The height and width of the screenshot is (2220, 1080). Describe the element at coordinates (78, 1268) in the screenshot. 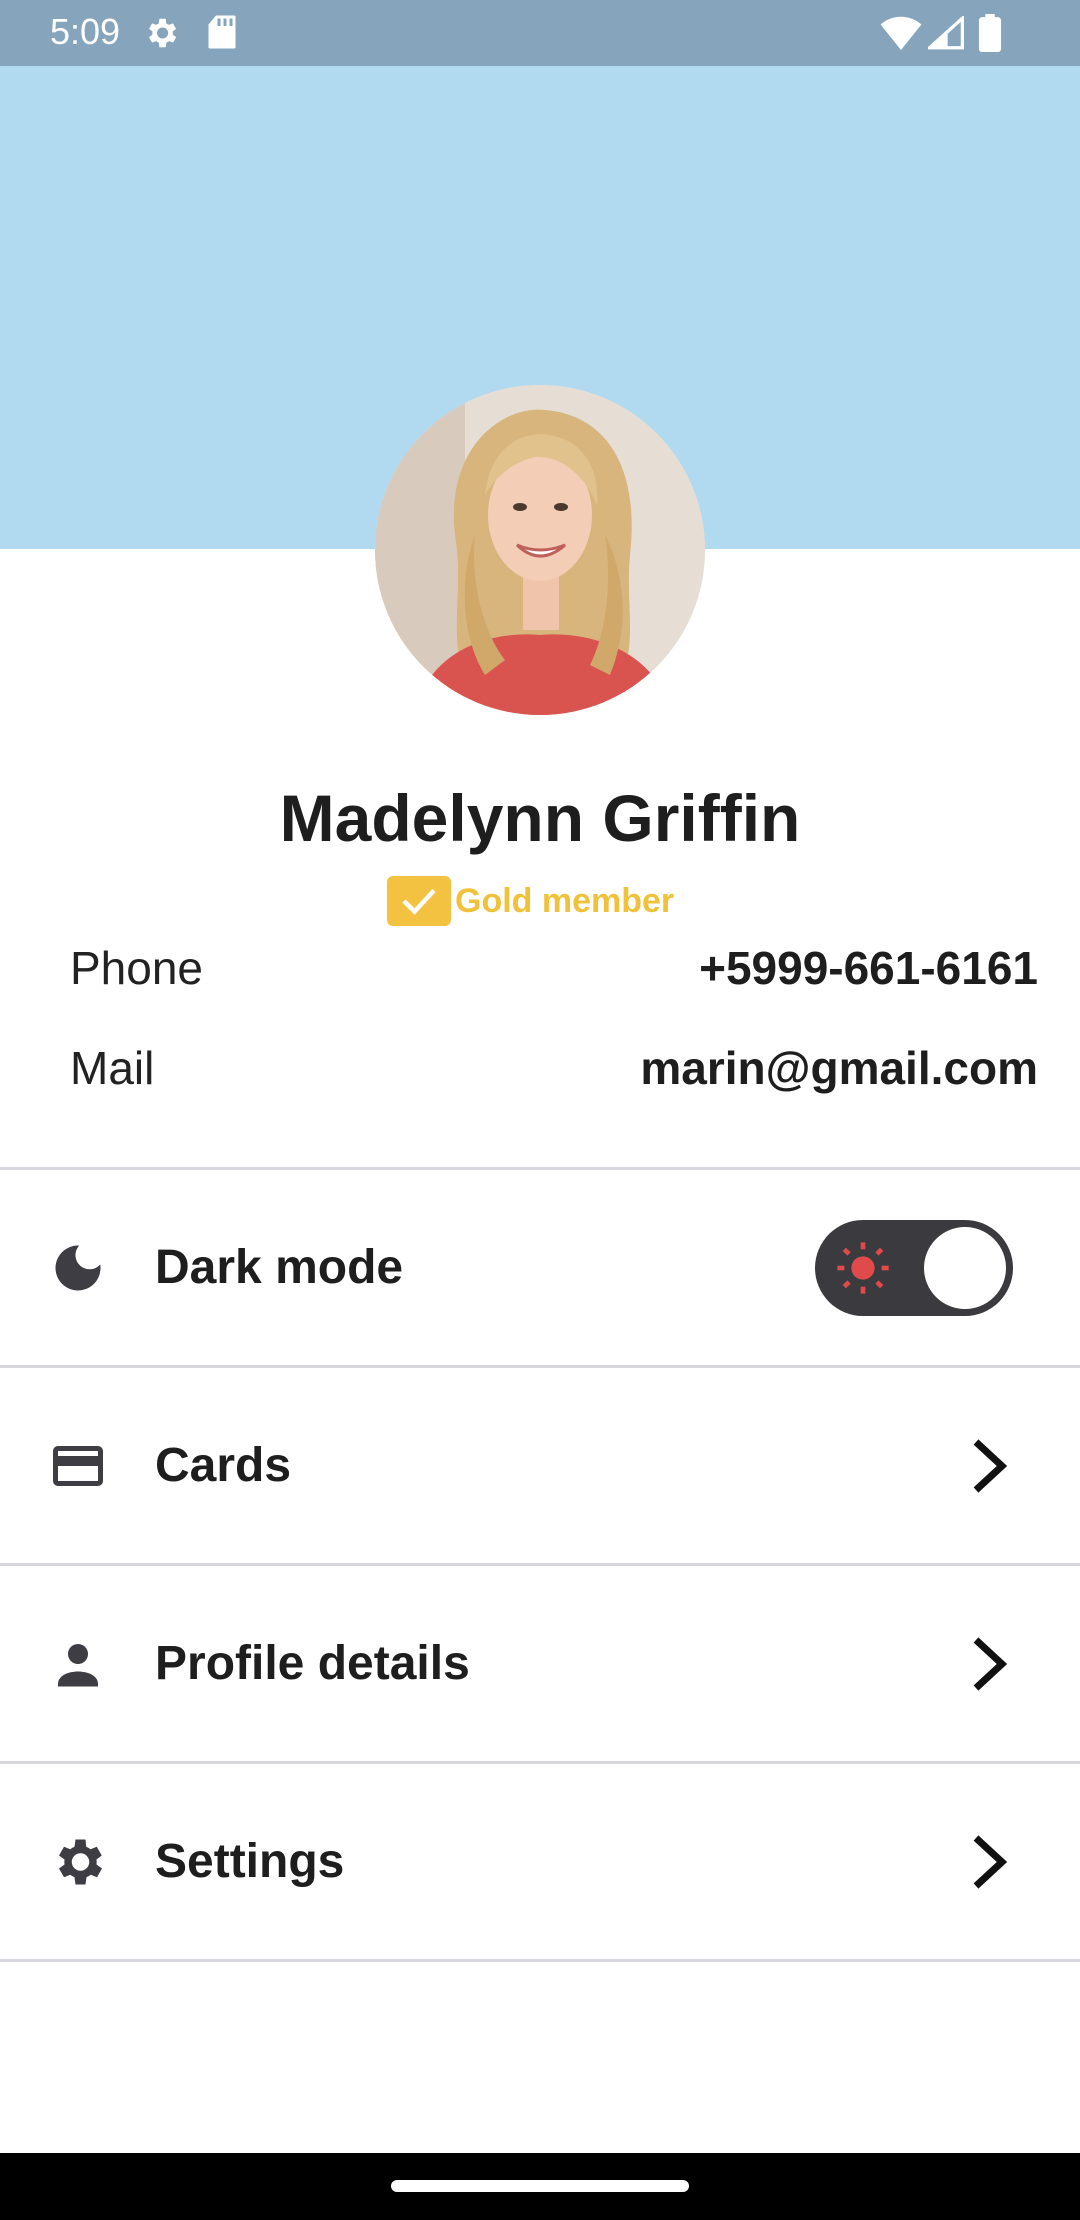

I see `moon-icon` at that location.